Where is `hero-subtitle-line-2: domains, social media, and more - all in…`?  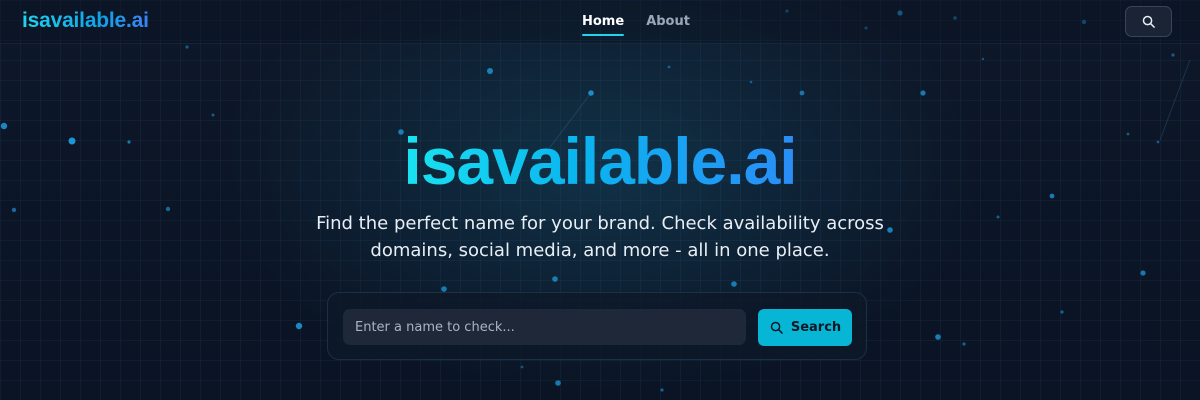
hero-subtitle-line-2: domains, social media, and more - all in… is located at coordinates (600, 250).